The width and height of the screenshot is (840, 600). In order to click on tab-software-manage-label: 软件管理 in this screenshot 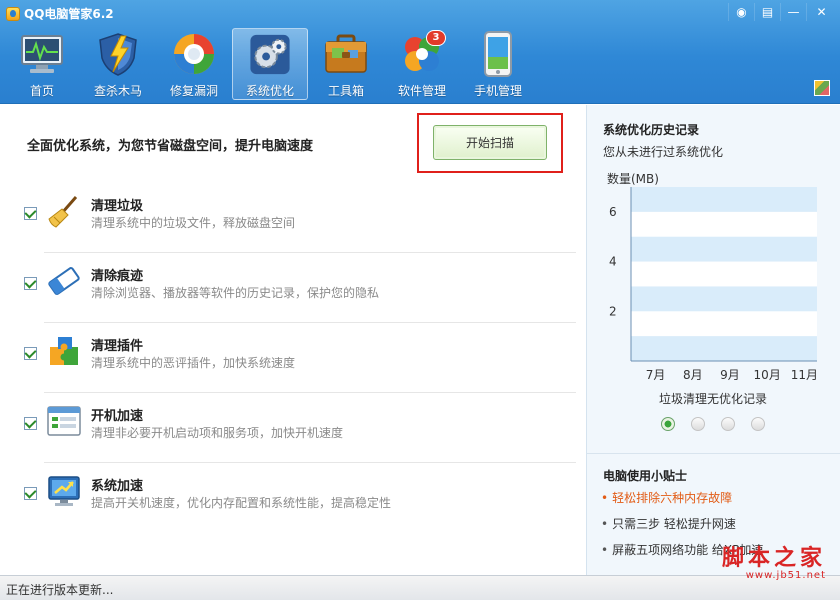, I will do `click(421, 91)`.